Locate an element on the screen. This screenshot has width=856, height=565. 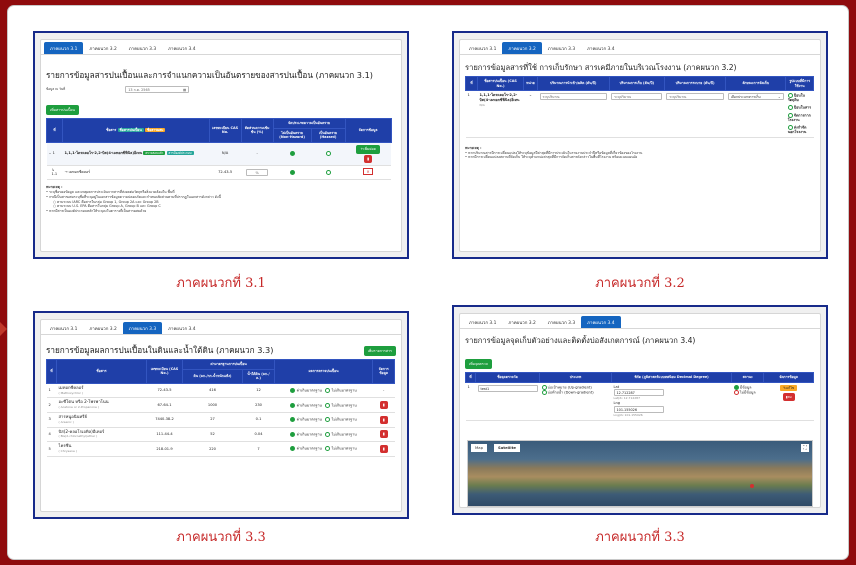
lng-input: 101.155026 is located at coordinates (638, 409).